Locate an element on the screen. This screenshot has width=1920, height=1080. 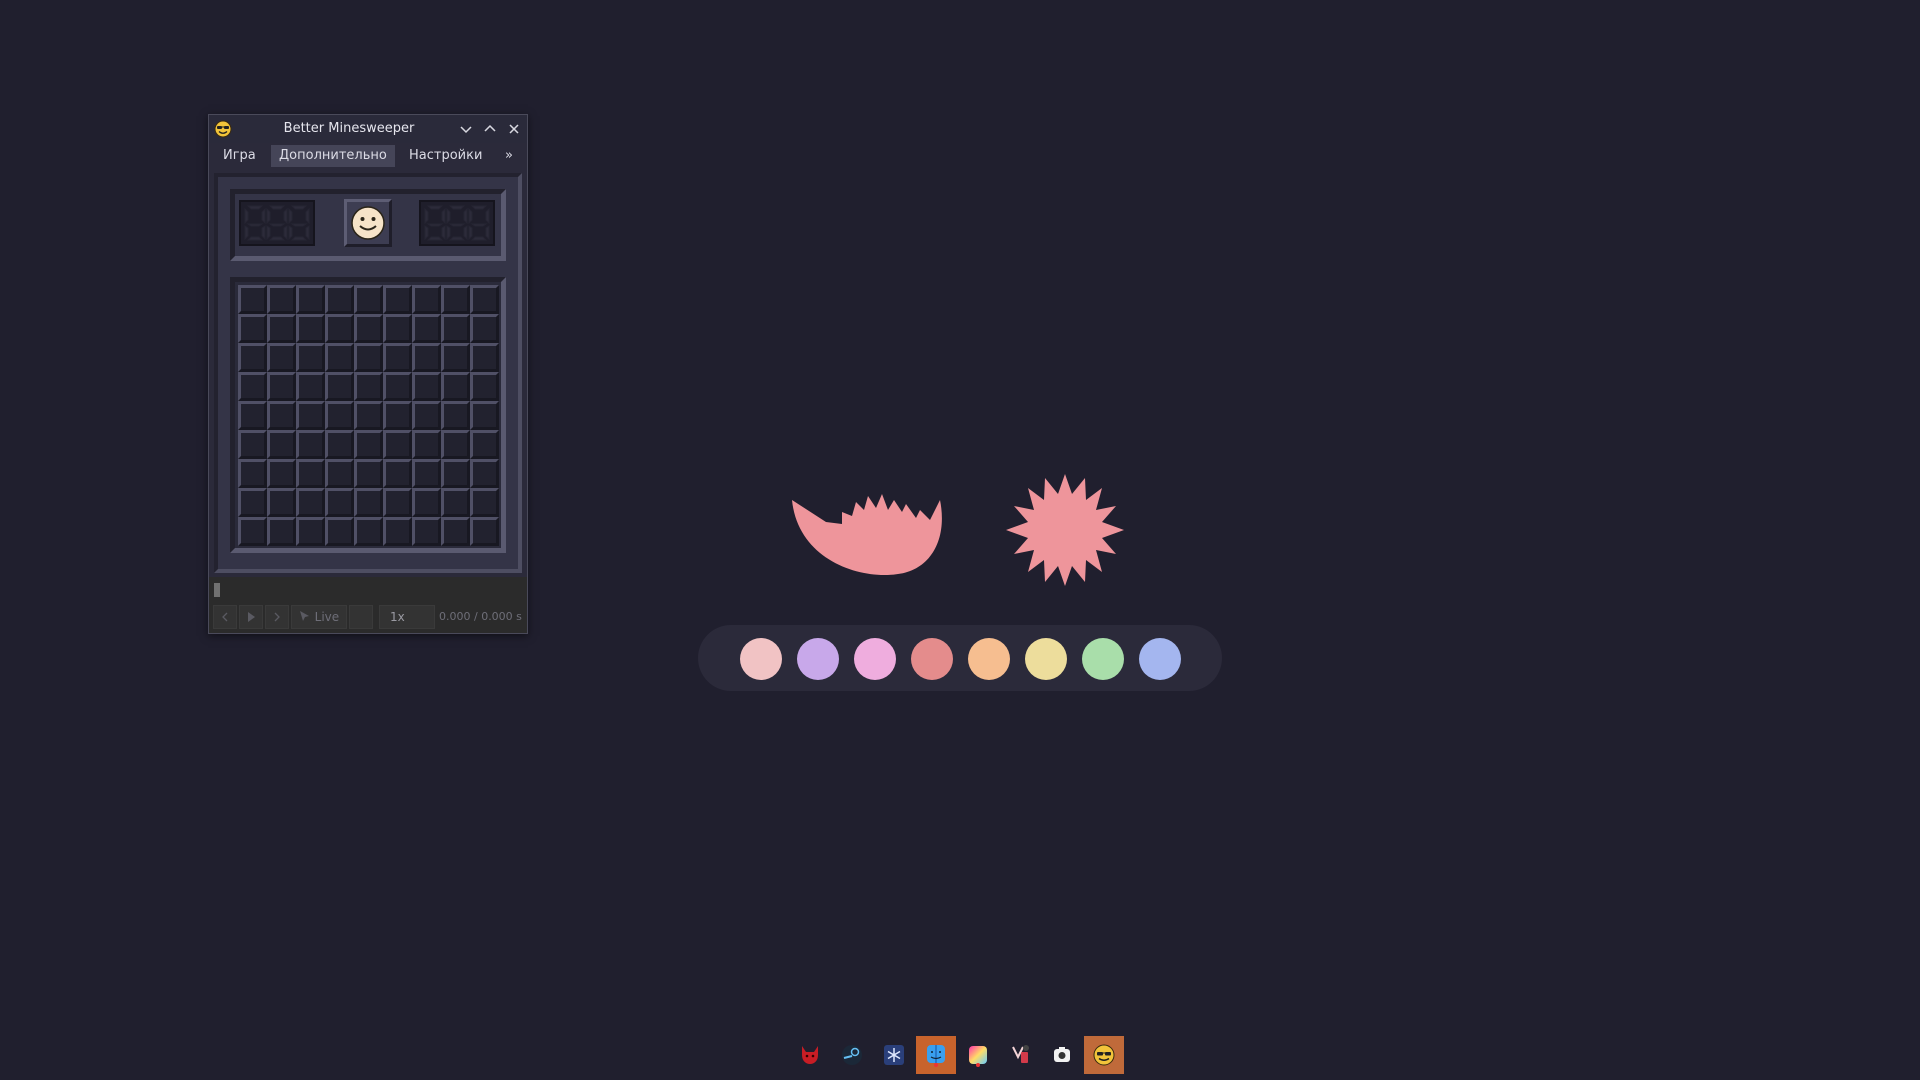
extra-button is located at coordinates (361, 617).